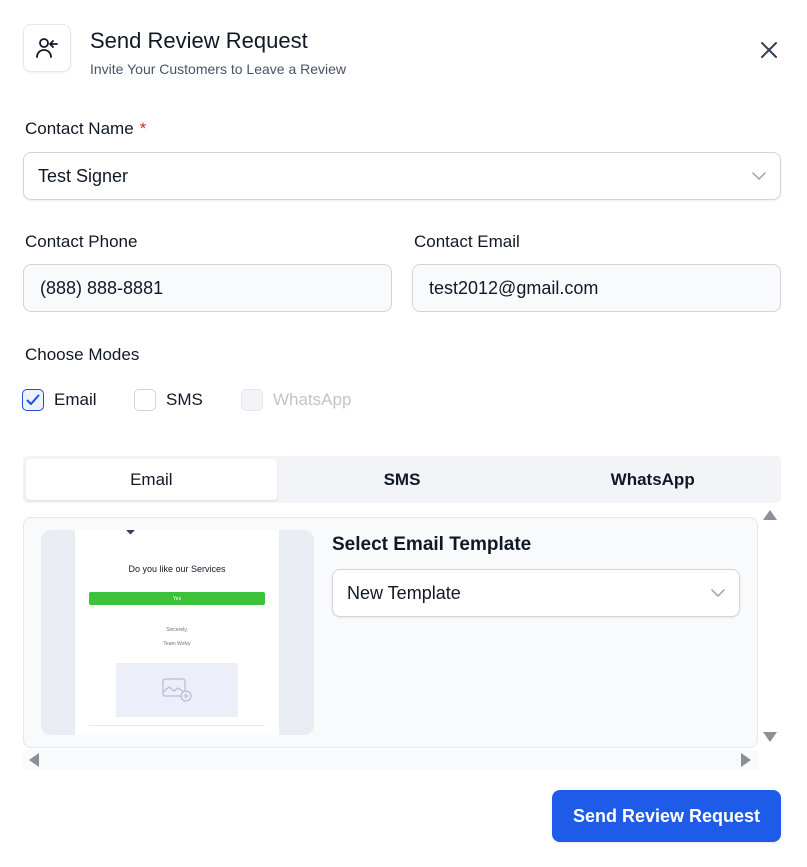 The width and height of the screenshot is (807, 867). What do you see at coordinates (199, 40) in the screenshot?
I see `dialog-title: Send Review Request` at bounding box center [199, 40].